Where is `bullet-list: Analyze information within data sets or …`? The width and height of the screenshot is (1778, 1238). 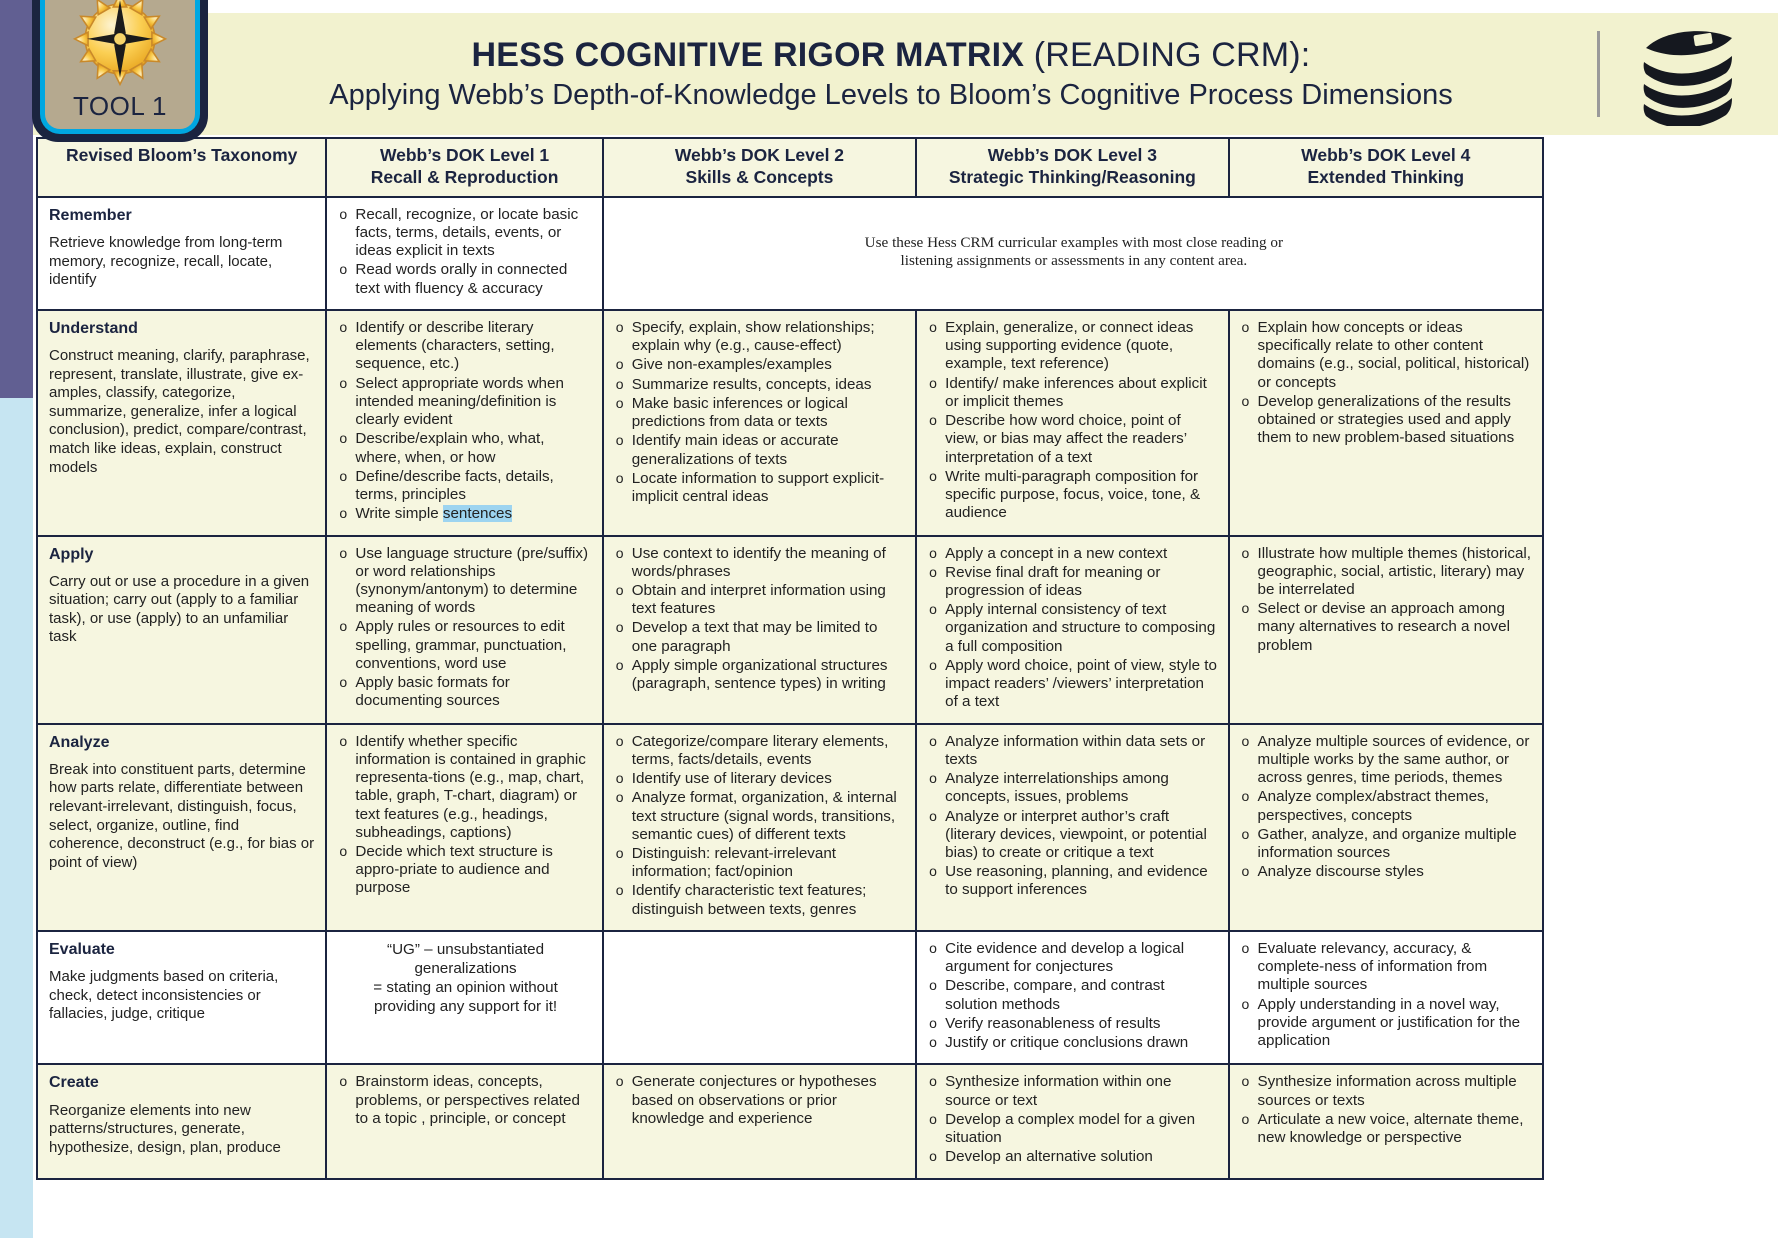
bullet-list: Analyze information within data sets or … is located at coordinates (1073, 816).